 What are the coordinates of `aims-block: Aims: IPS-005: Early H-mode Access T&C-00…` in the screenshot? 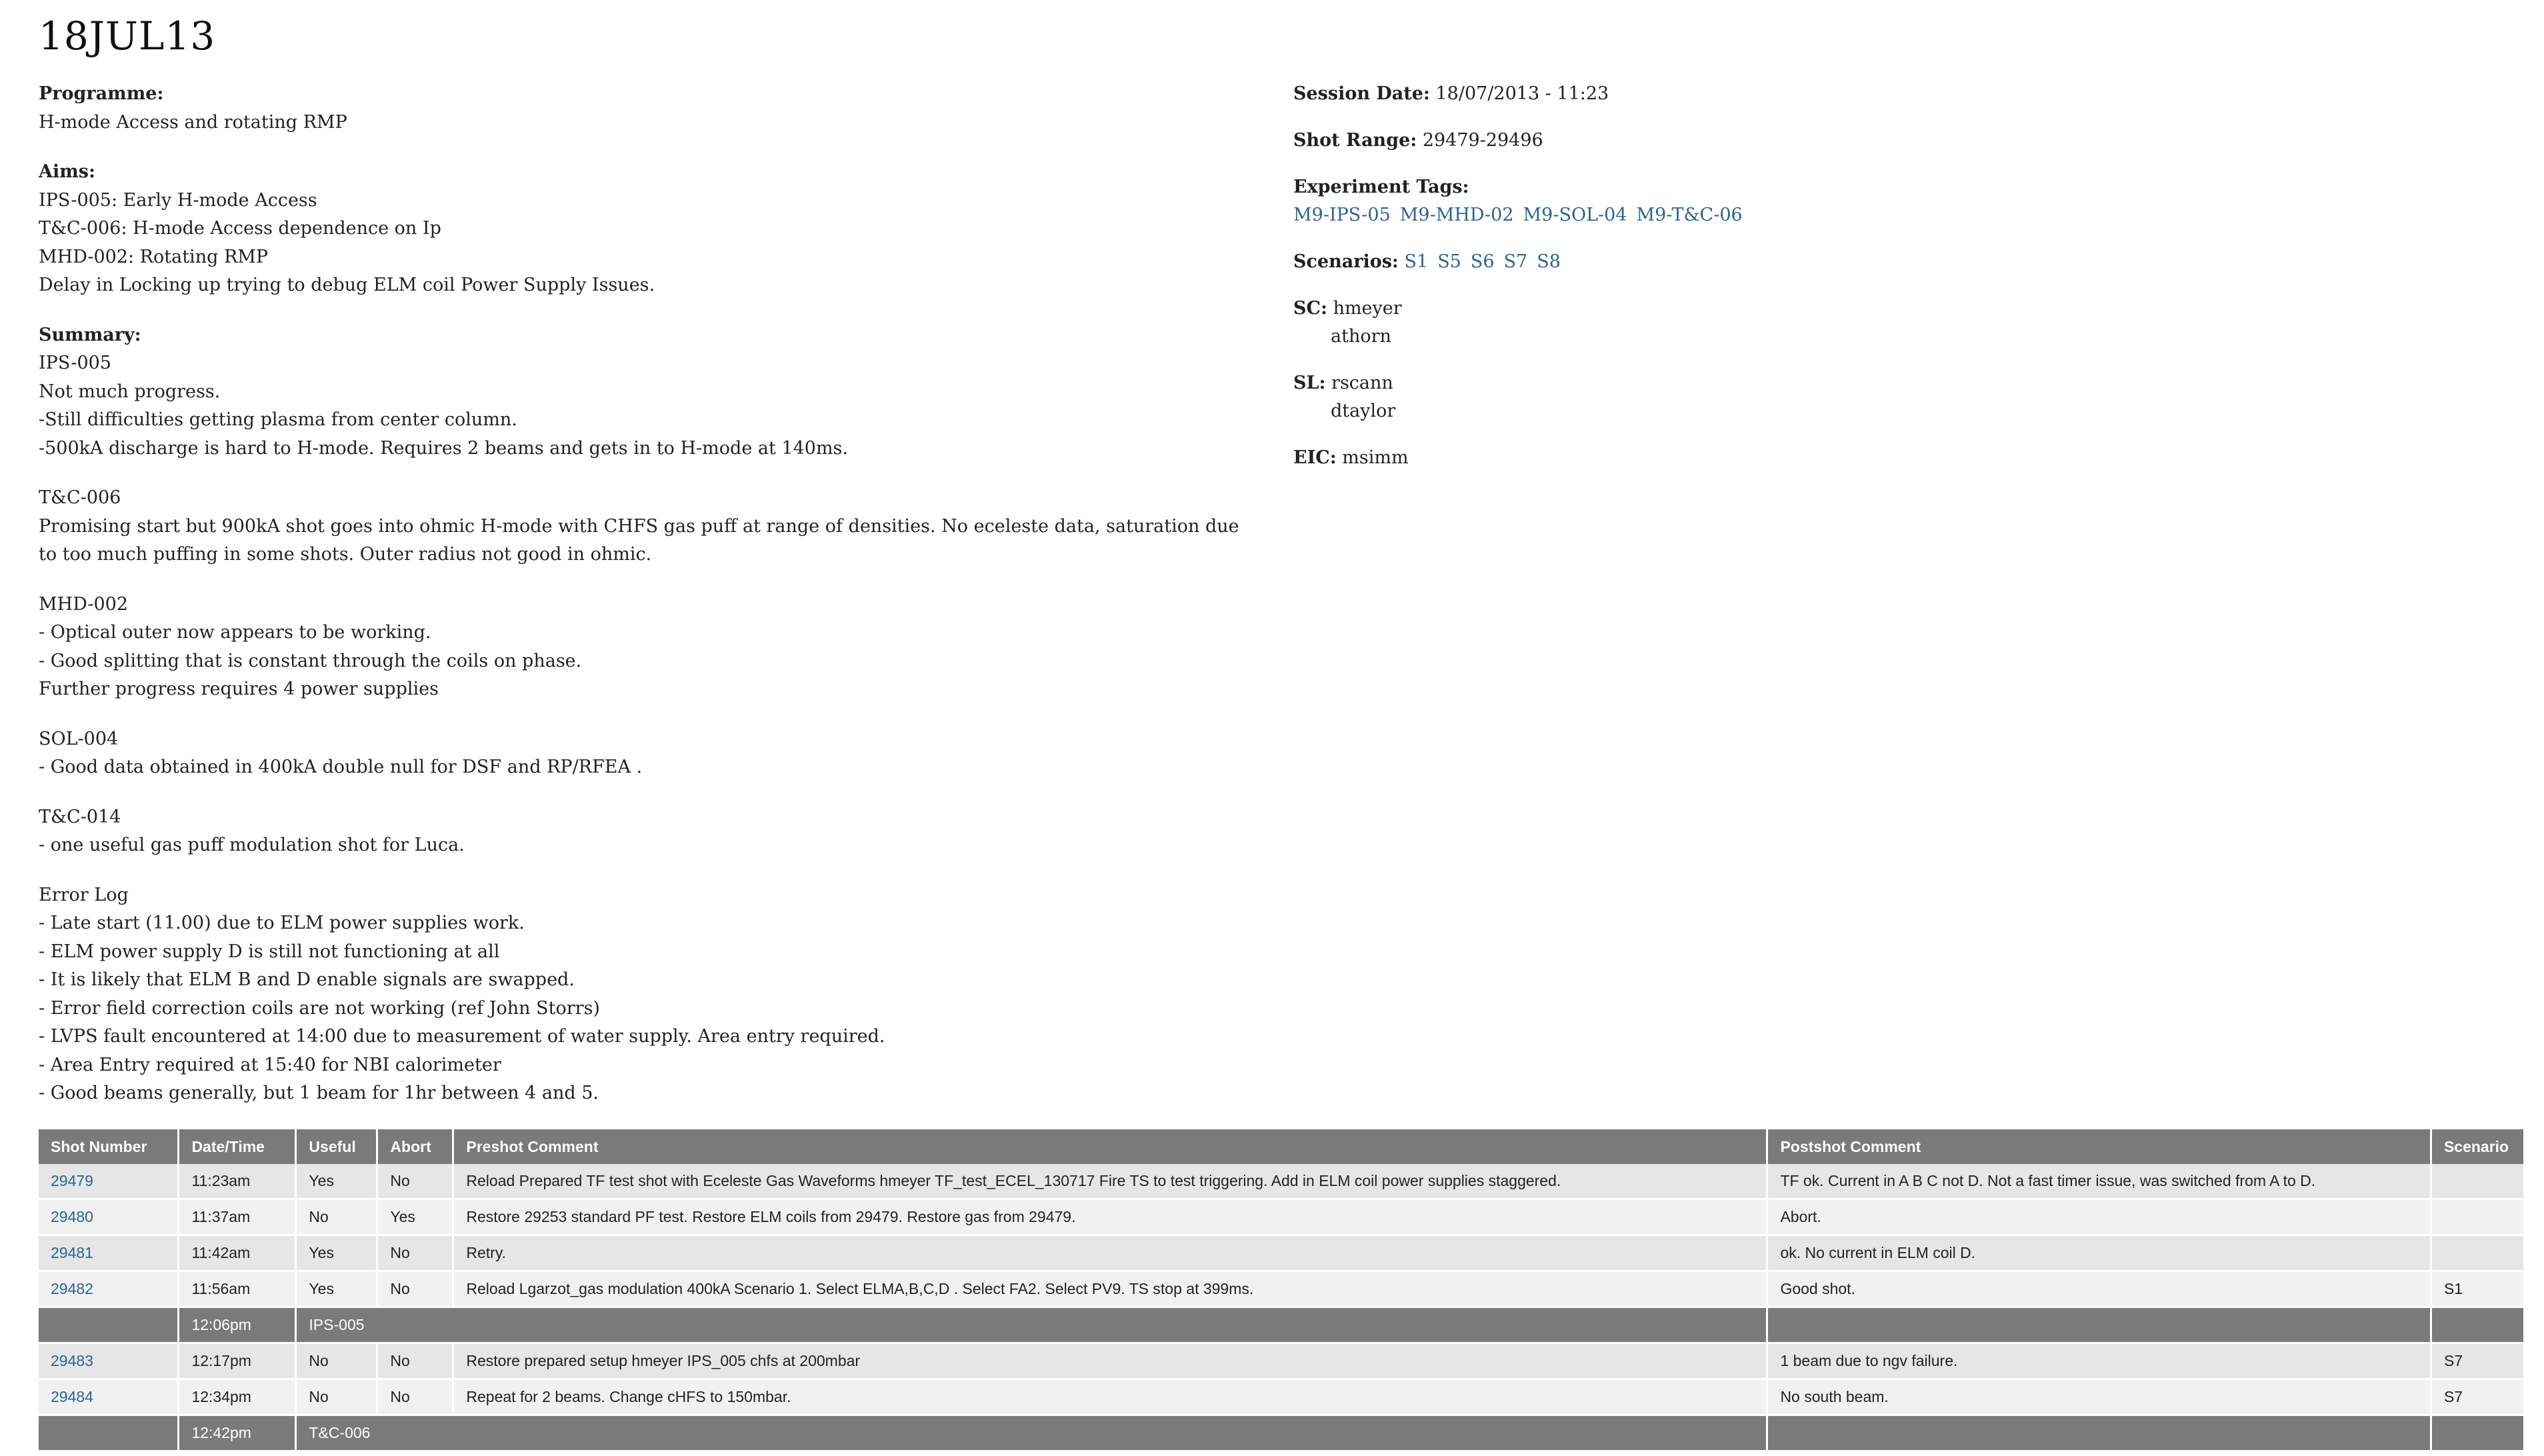 It's located at (645, 229).